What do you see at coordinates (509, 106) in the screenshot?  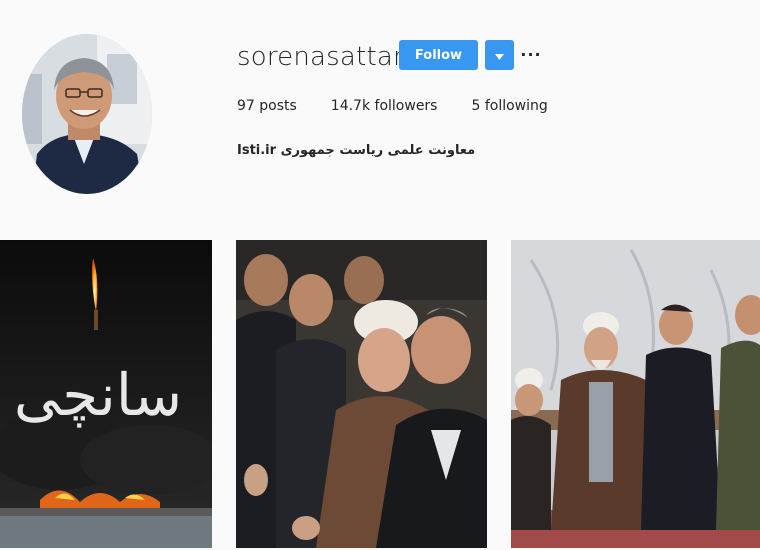 I see `following-count: 5 following` at bounding box center [509, 106].